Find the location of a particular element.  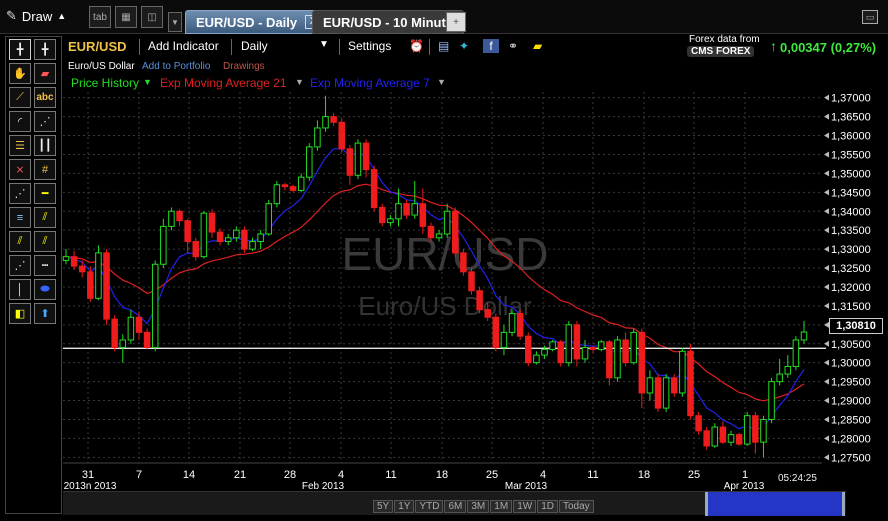

tab-dropdown-button: ▼ is located at coordinates (175, 22).